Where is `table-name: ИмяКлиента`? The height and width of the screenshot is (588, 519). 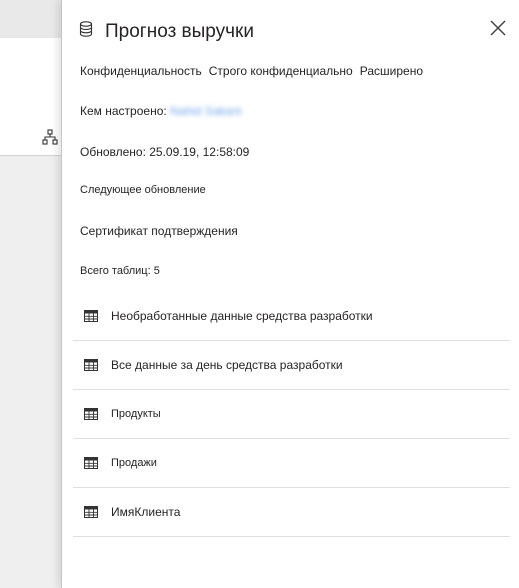 table-name: ИмяКлиента is located at coordinates (146, 512).